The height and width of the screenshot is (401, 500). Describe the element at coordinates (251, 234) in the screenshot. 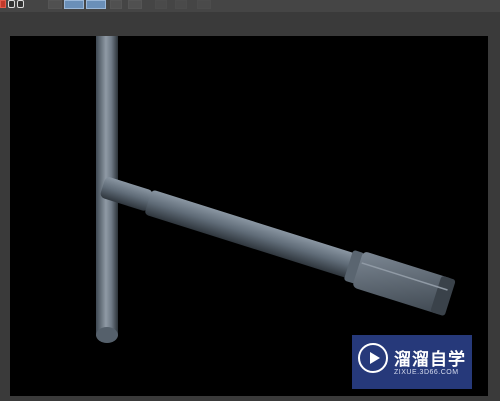

I see `rod-main-shaft` at that location.